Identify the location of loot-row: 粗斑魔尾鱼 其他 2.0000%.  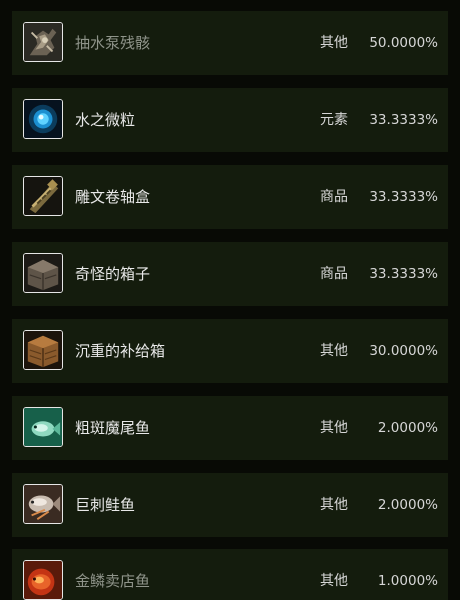
(230, 428).